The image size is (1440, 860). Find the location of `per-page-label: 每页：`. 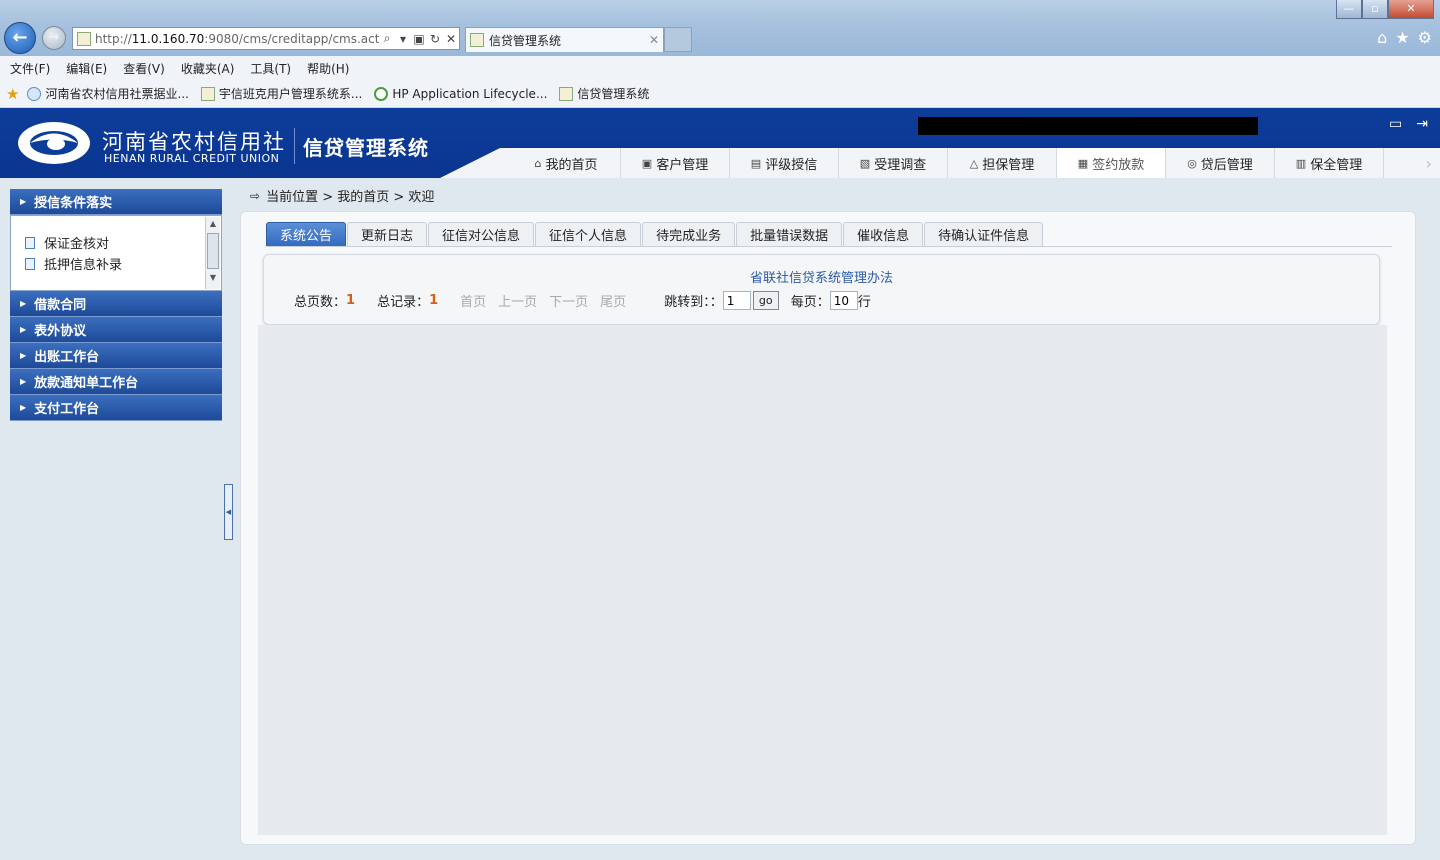

per-page-label: 每页： is located at coordinates (810, 302).